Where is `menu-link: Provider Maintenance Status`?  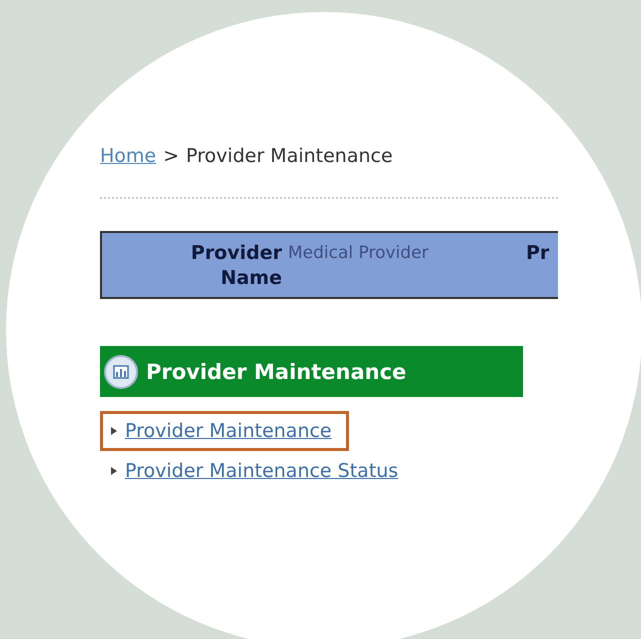 menu-link: Provider Maintenance Status is located at coordinates (253, 471).